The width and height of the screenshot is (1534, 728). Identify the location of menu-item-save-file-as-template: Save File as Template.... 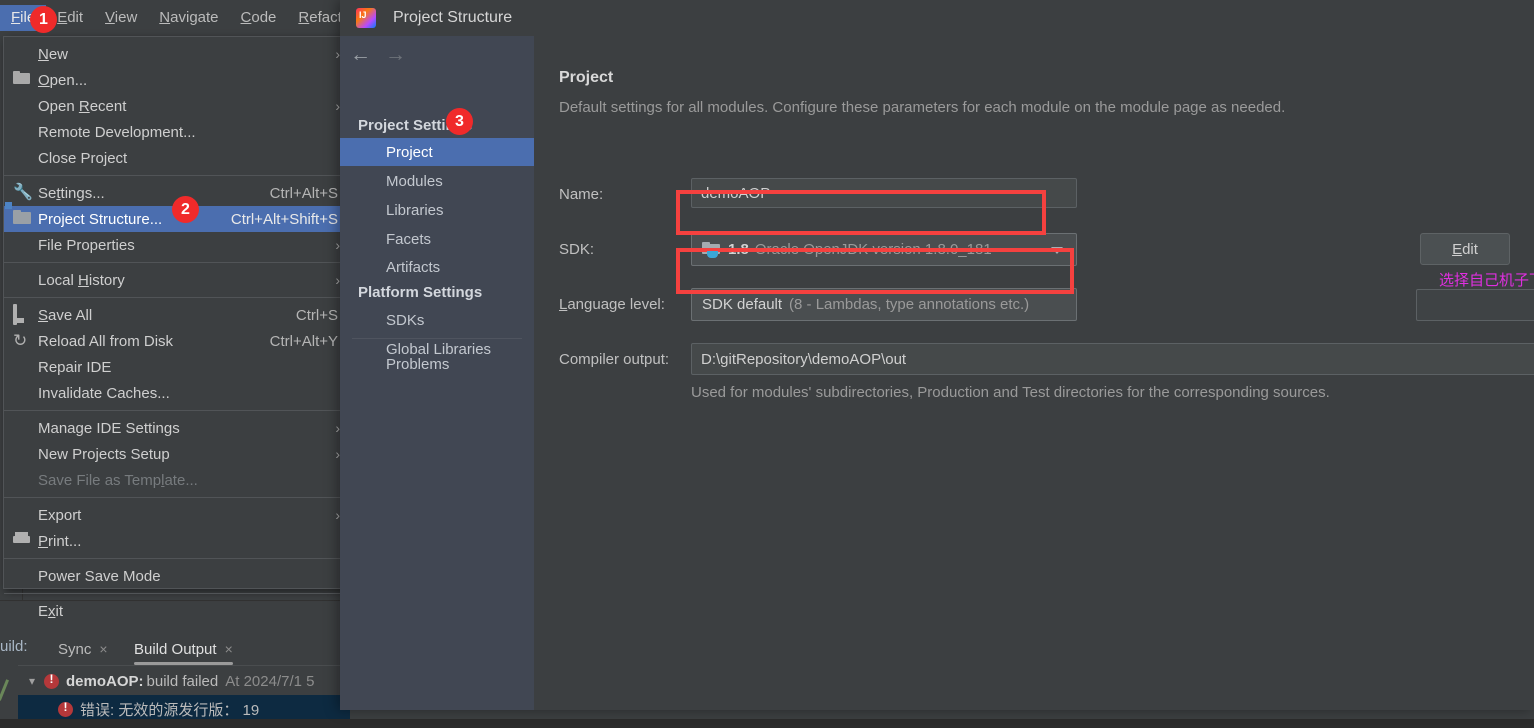
(177, 480).